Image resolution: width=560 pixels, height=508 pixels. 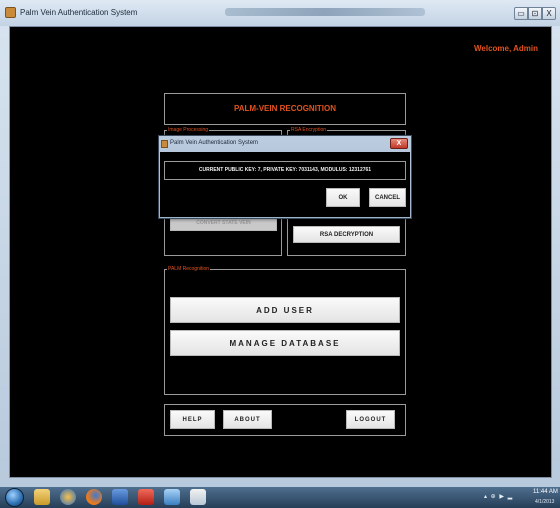 I want to click on firefox-icon, so click(x=94, y=497).